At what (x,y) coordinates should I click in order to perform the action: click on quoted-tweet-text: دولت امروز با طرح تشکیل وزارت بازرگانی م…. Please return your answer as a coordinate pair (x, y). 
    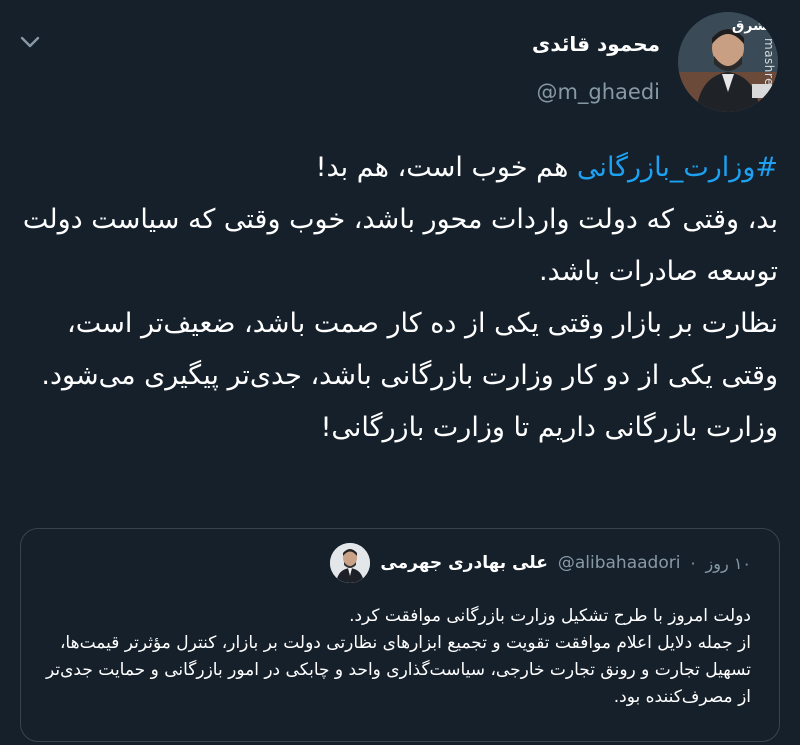
    Looking at the image, I should click on (396, 657).